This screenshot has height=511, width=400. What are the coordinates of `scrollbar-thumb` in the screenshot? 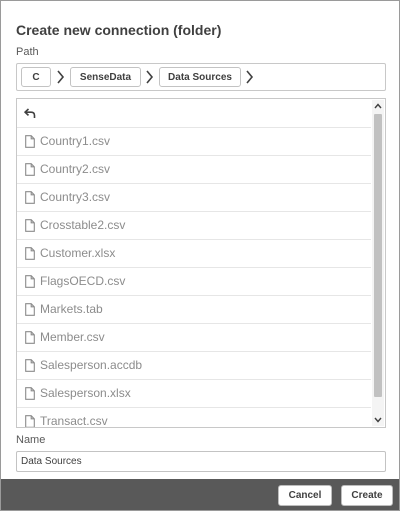 It's located at (378, 255).